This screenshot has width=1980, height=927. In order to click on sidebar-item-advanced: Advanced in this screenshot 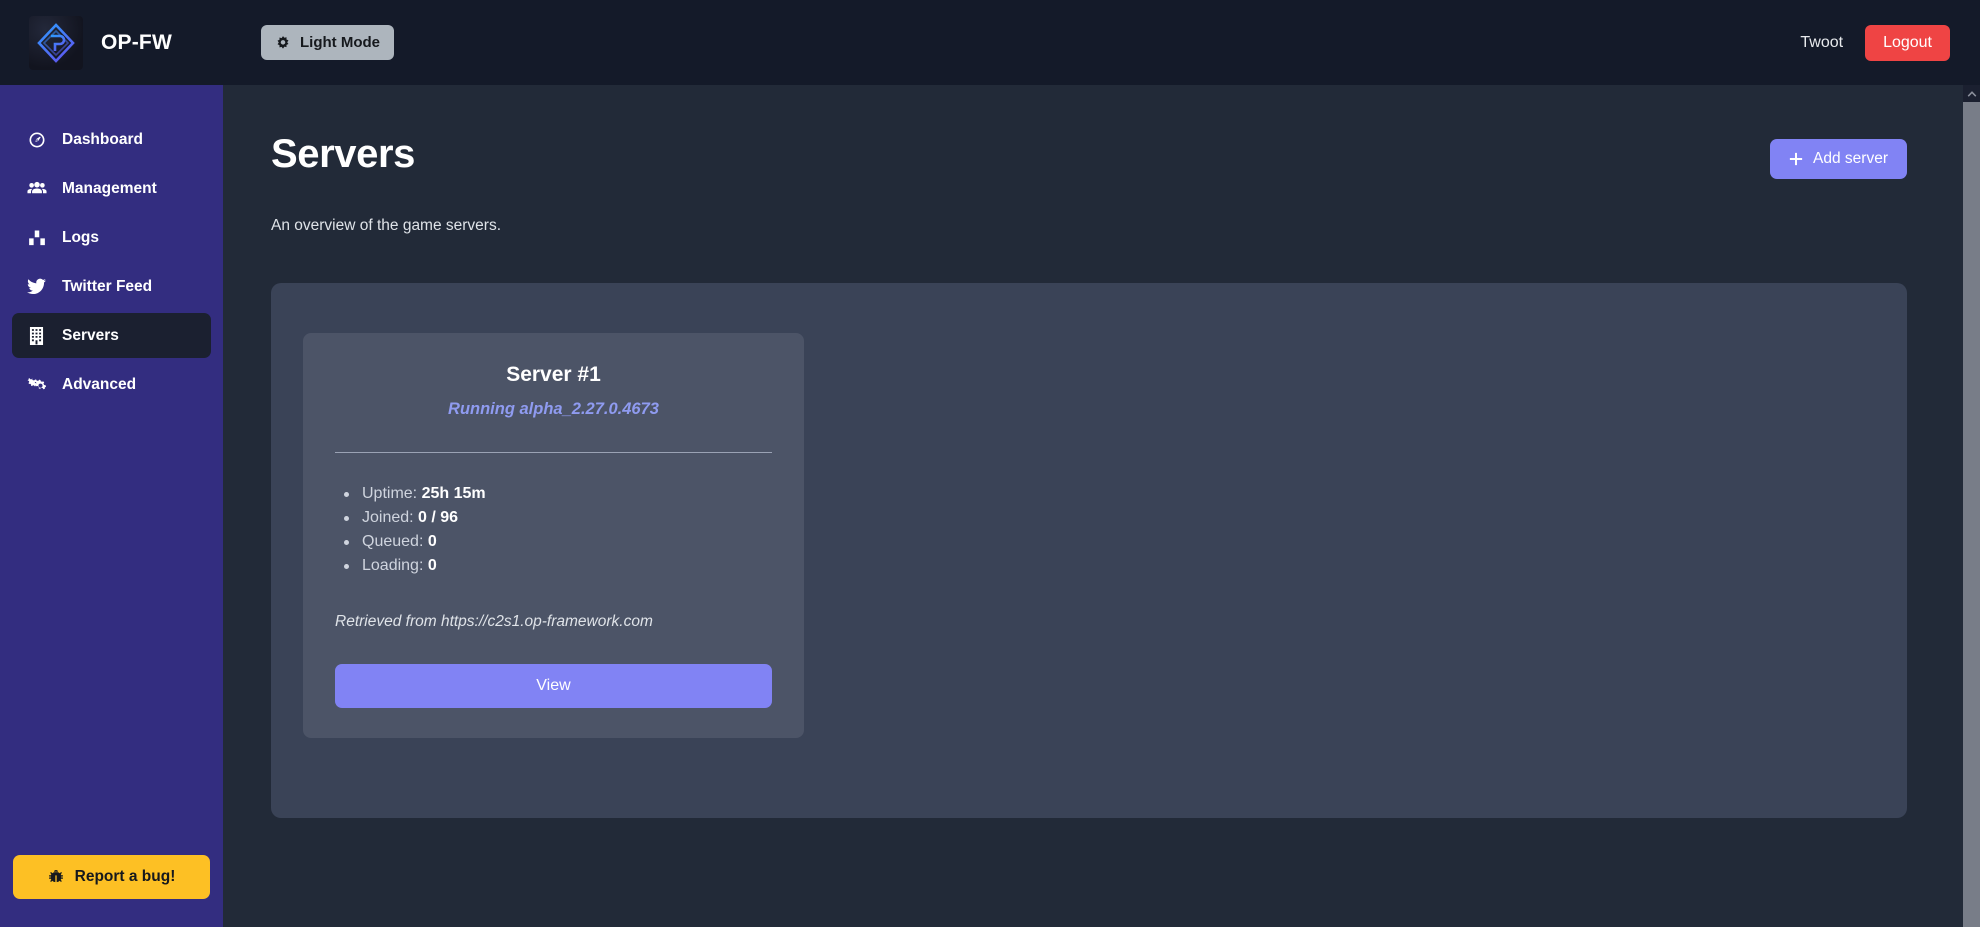, I will do `click(111, 384)`.